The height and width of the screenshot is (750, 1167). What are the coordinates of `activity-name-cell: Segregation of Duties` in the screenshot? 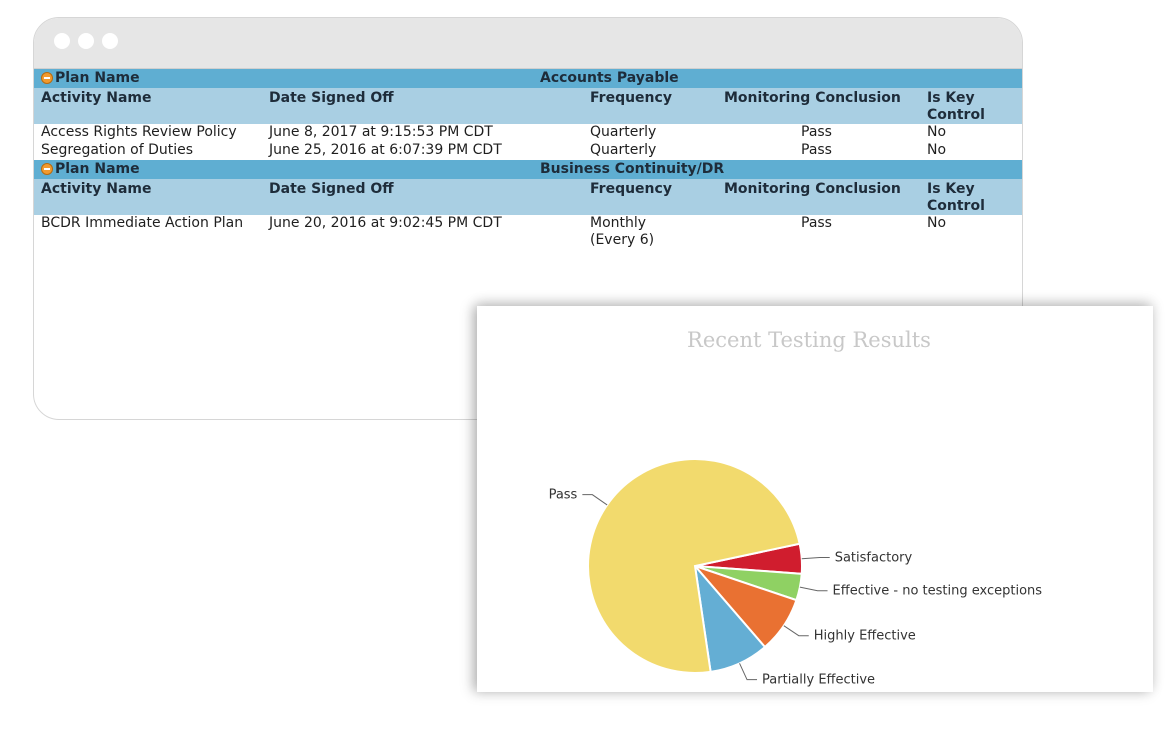 It's located at (153, 150).